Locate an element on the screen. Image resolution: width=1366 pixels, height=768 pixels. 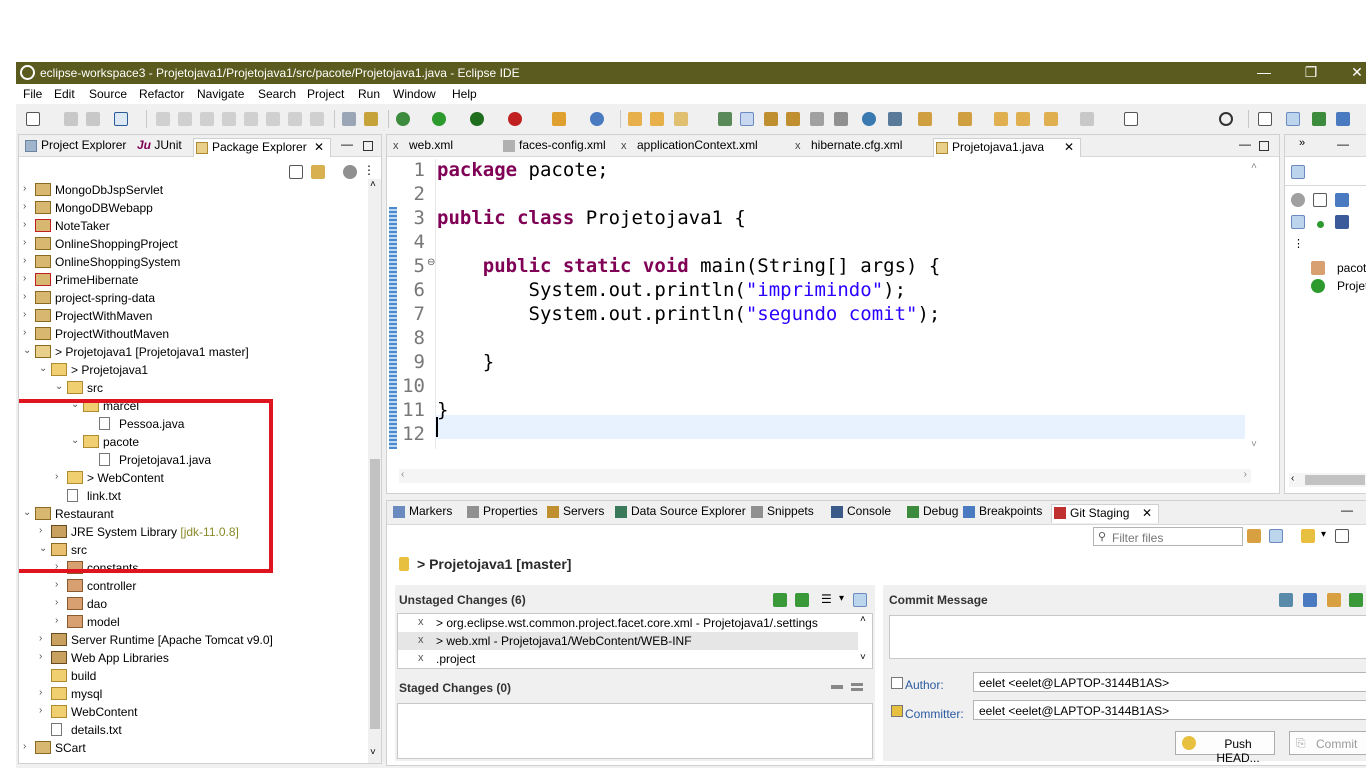
use-step-filters-icon is located at coordinates (371, 119).